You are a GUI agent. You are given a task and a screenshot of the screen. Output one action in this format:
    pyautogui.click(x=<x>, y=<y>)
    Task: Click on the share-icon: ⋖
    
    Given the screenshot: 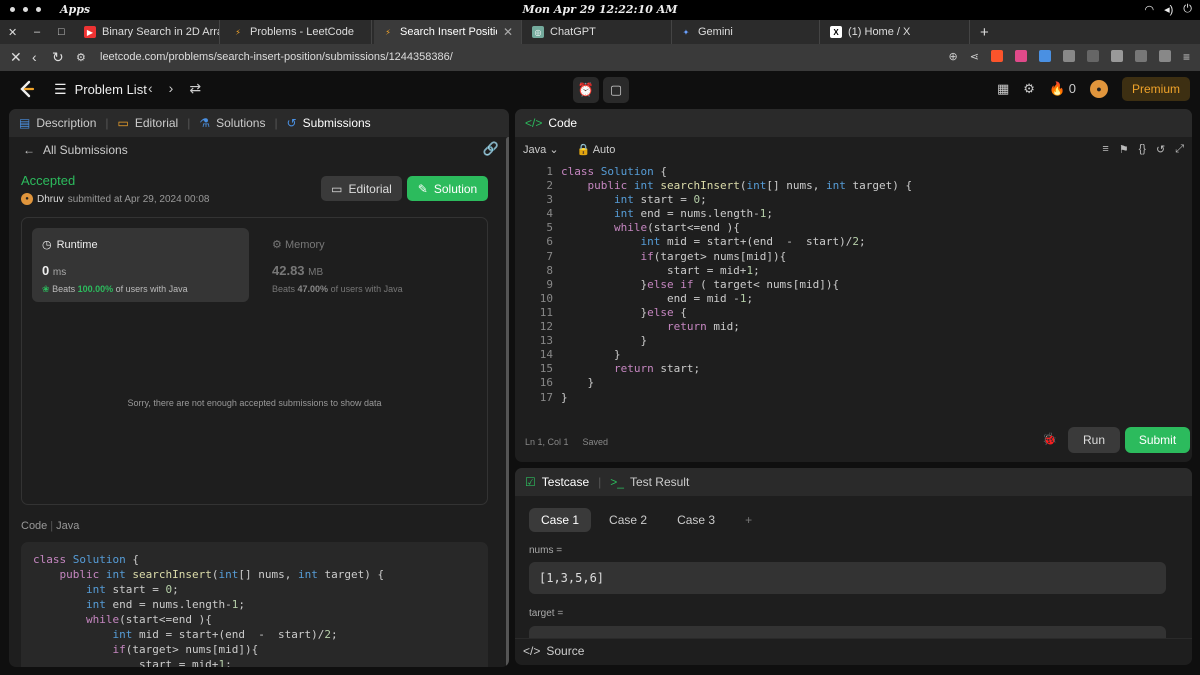 What is the action you would take?
    pyautogui.click(x=974, y=56)
    